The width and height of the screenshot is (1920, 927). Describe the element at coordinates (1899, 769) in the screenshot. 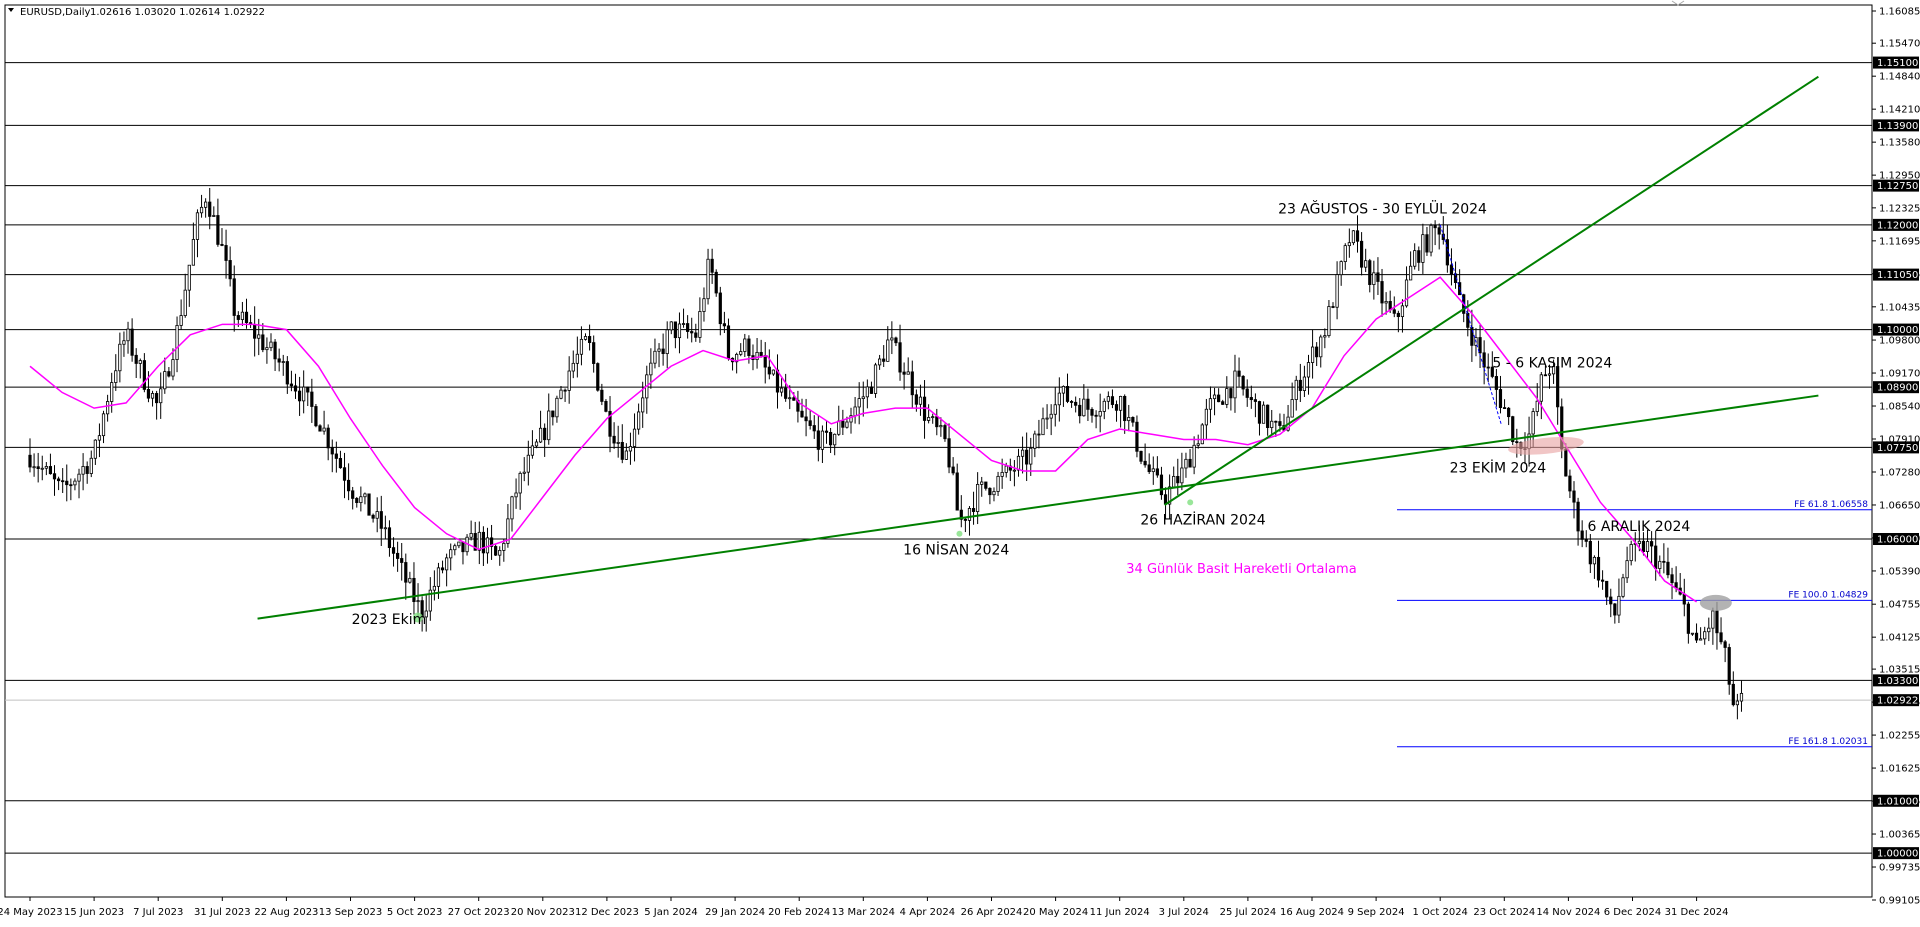

I see `price-tick-label: 1.01625` at that location.